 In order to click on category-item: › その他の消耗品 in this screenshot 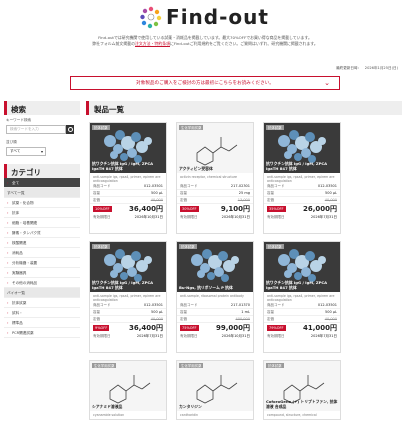, I will do `click(42, 283)`.